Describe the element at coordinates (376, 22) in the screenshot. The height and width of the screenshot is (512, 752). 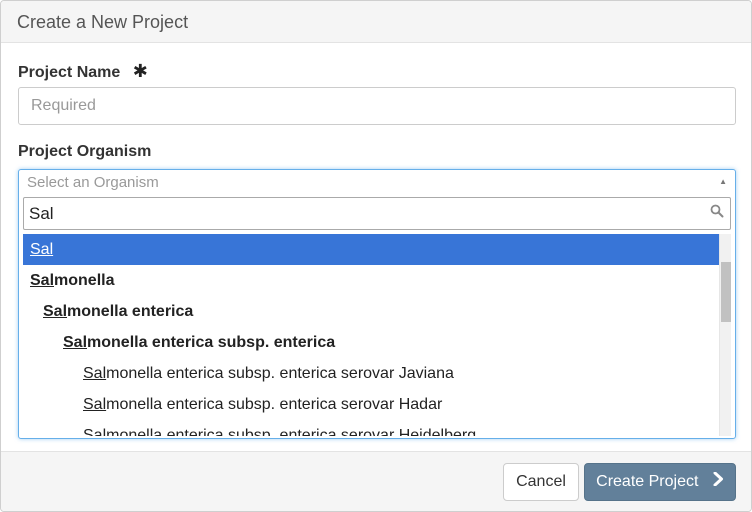
I see `dialog-header: Create a New Project` at that location.